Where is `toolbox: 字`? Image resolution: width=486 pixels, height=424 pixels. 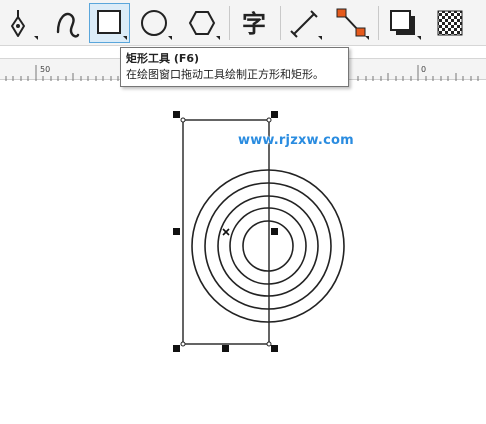
toolbox: 字 is located at coordinates (243, 23).